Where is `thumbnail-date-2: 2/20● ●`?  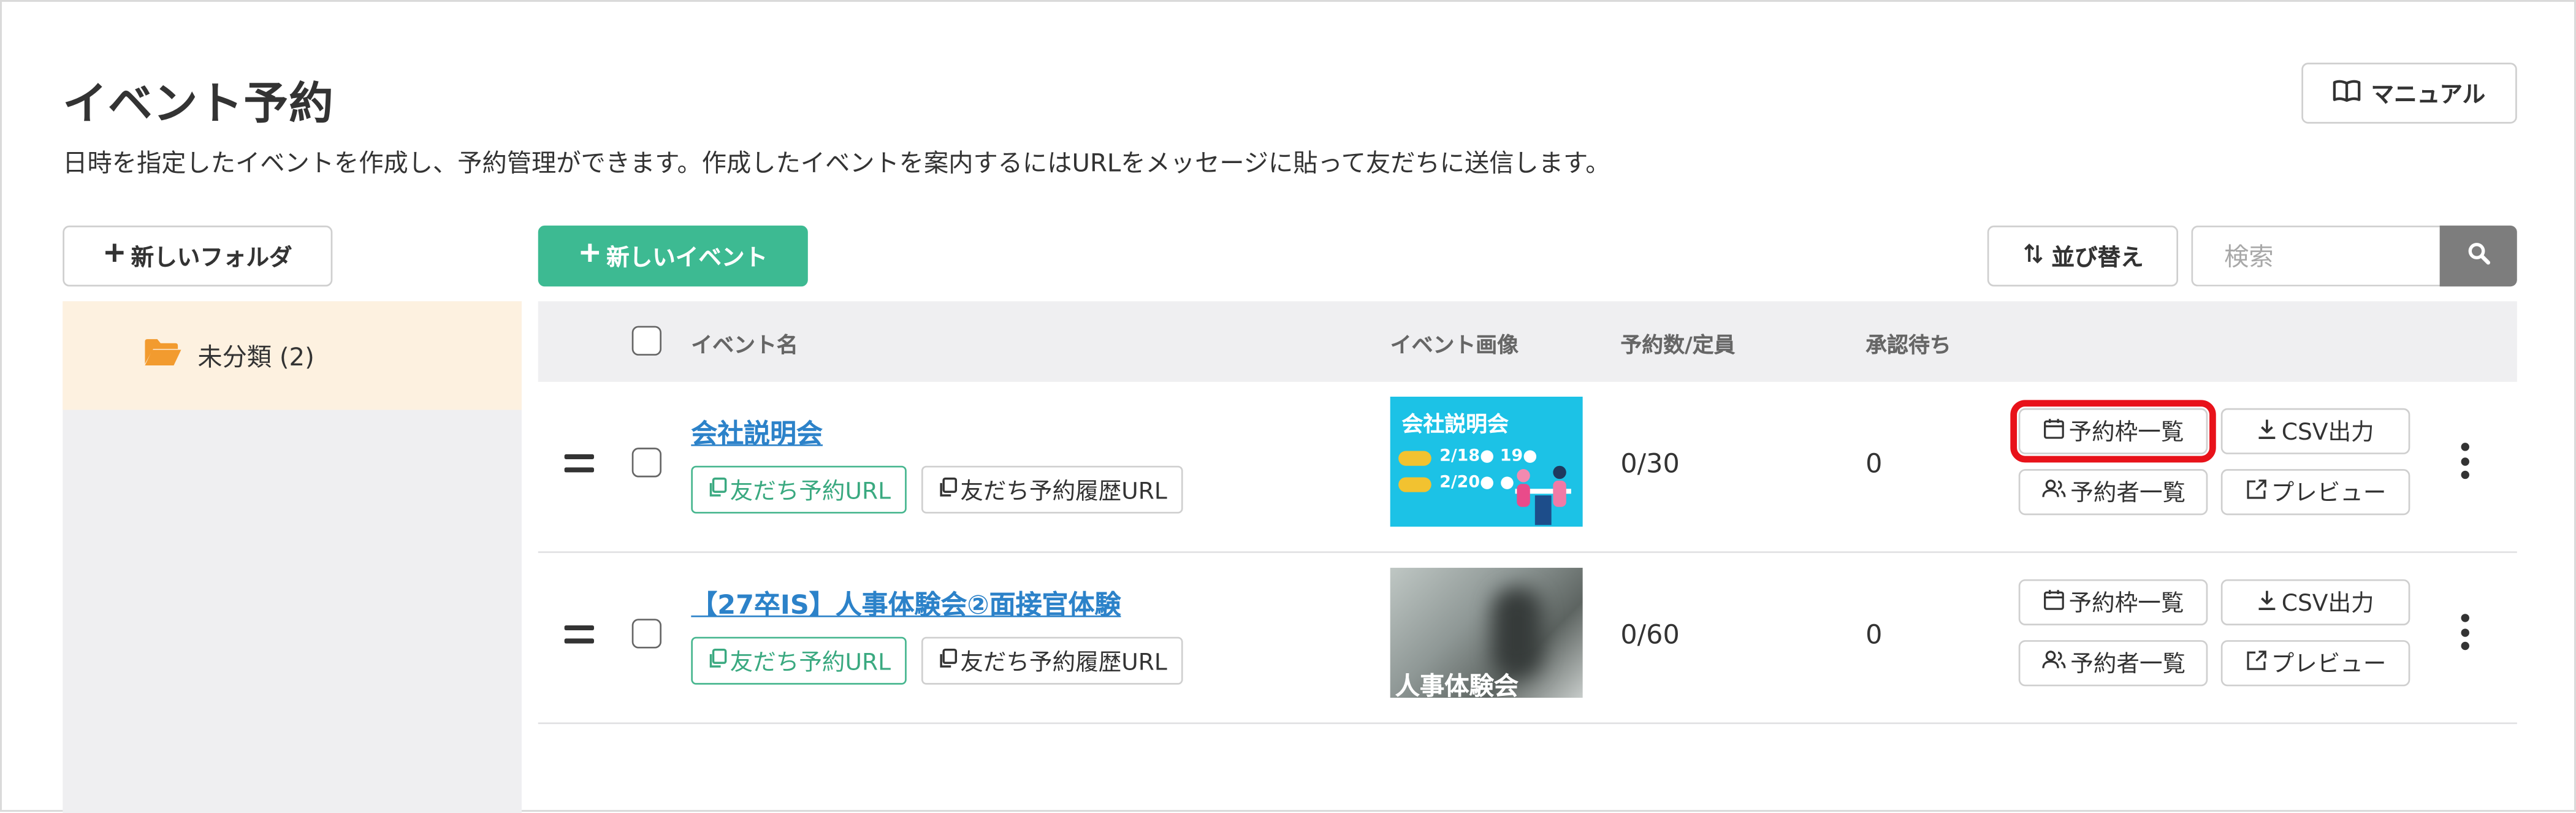 thumbnail-date-2: 2/20● ● is located at coordinates (1477, 483).